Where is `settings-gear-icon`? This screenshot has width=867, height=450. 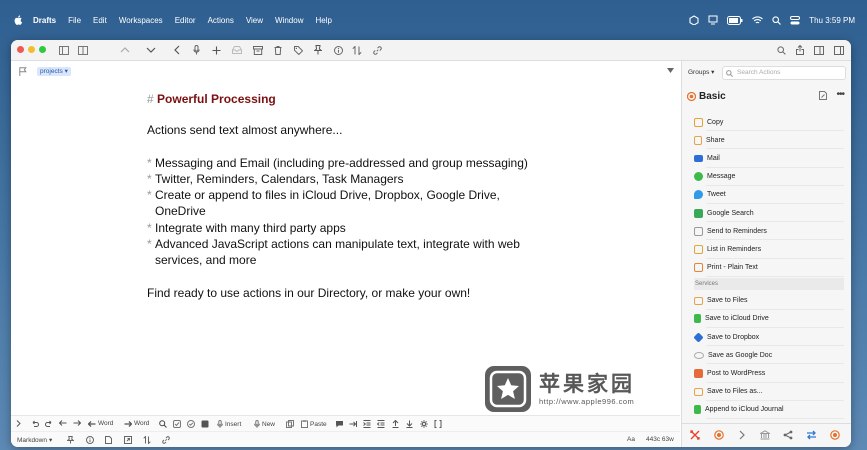
settings-gear-icon is located at coordinates (424, 424).